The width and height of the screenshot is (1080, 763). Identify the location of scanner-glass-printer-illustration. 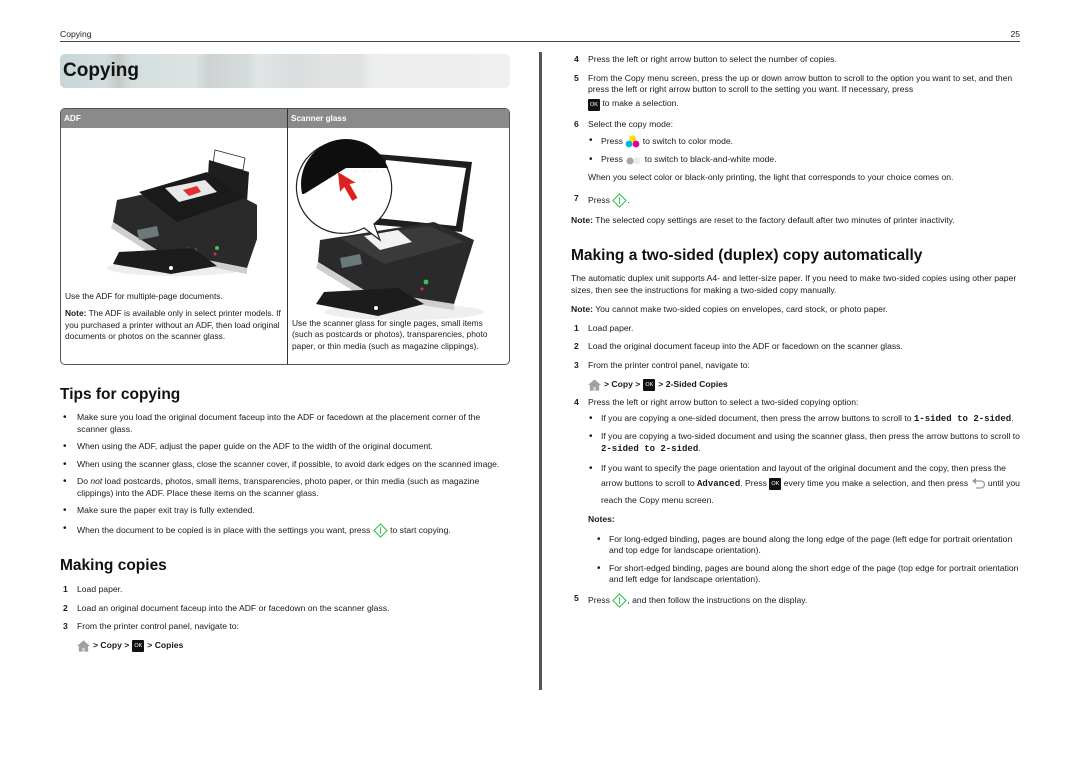
(389, 229).